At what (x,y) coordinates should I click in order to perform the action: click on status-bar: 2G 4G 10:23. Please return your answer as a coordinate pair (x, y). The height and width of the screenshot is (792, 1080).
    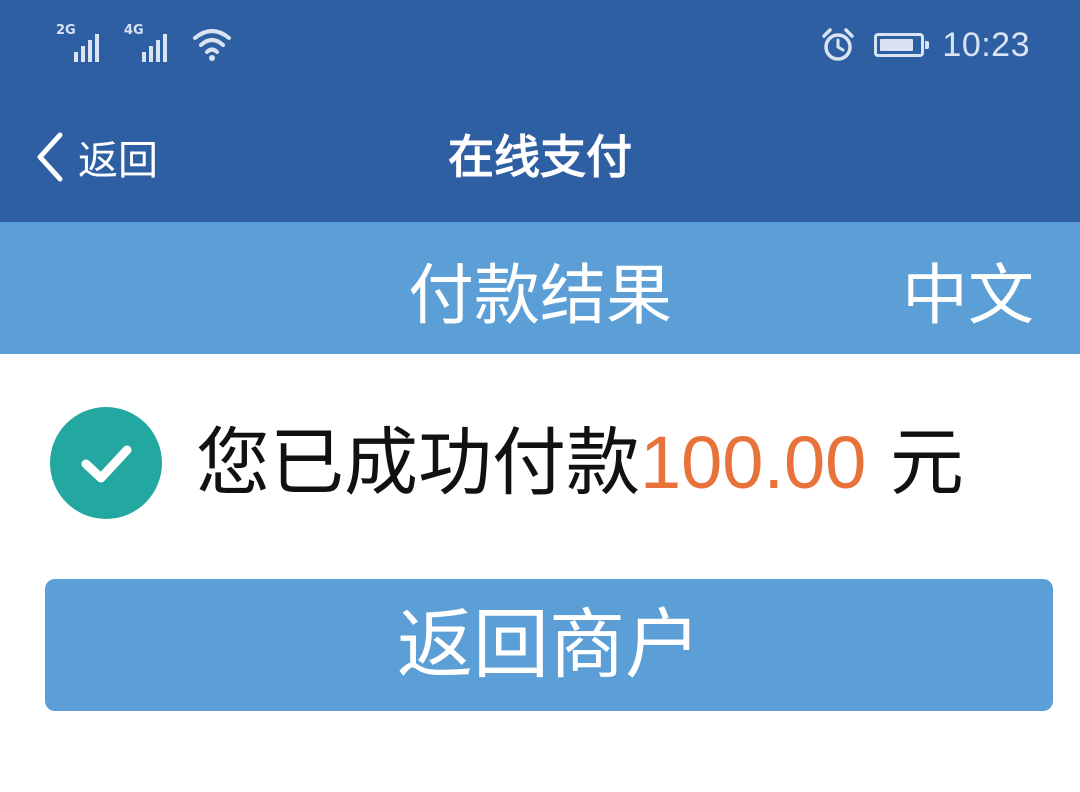
    Looking at the image, I should click on (540, 47).